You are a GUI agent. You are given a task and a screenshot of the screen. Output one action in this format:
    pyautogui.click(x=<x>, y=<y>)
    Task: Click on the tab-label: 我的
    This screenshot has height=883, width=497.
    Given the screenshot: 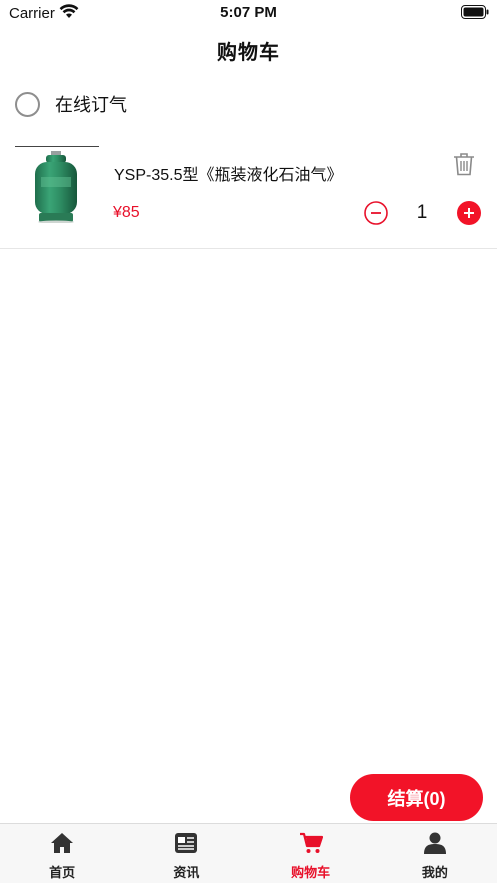 What is the action you would take?
    pyautogui.click(x=434, y=872)
    